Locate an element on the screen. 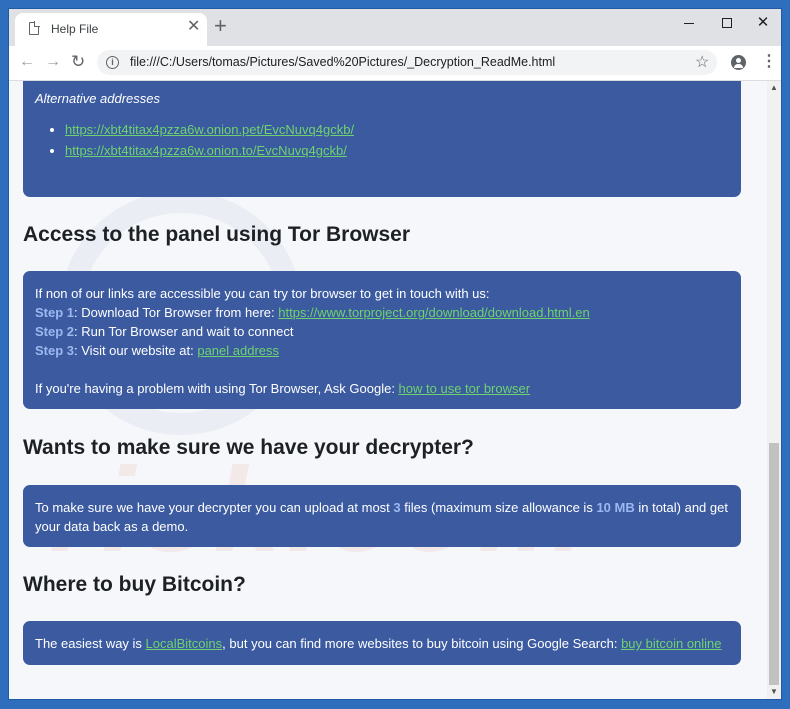 This screenshot has width=790, height=709. back-arrow-icon: ← is located at coordinates (27, 62).